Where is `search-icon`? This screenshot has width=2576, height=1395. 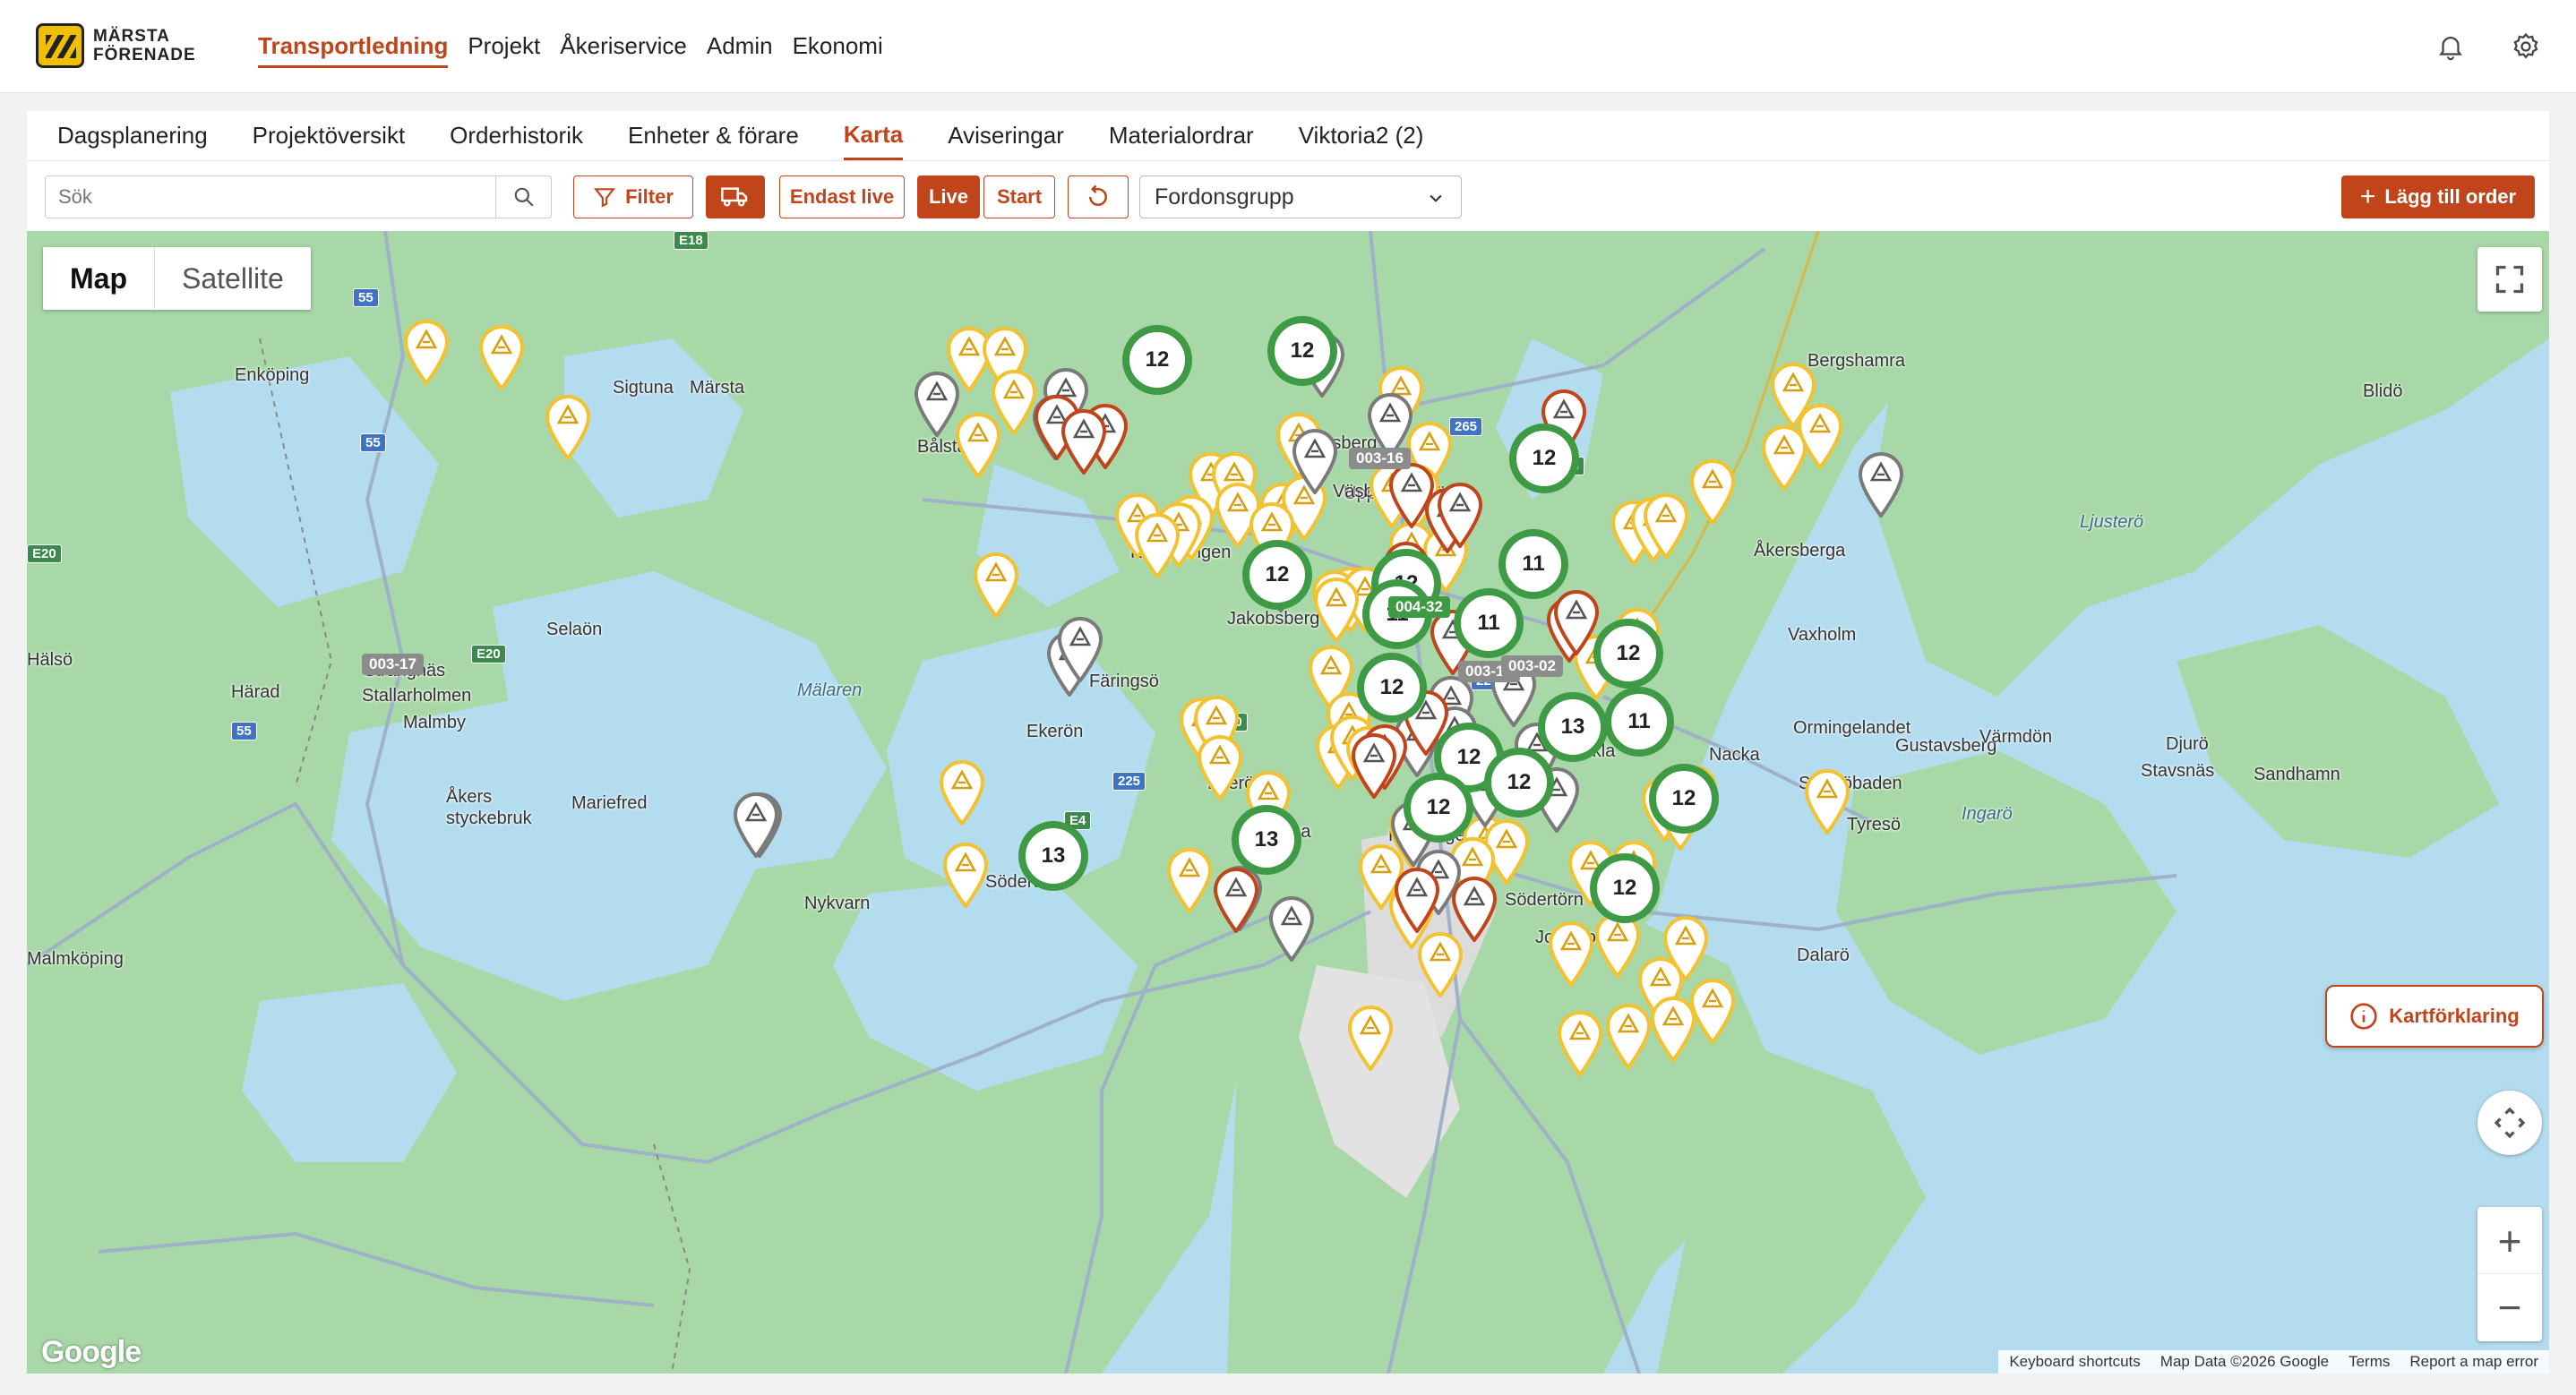
search-icon is located at coordinates (523, 197).